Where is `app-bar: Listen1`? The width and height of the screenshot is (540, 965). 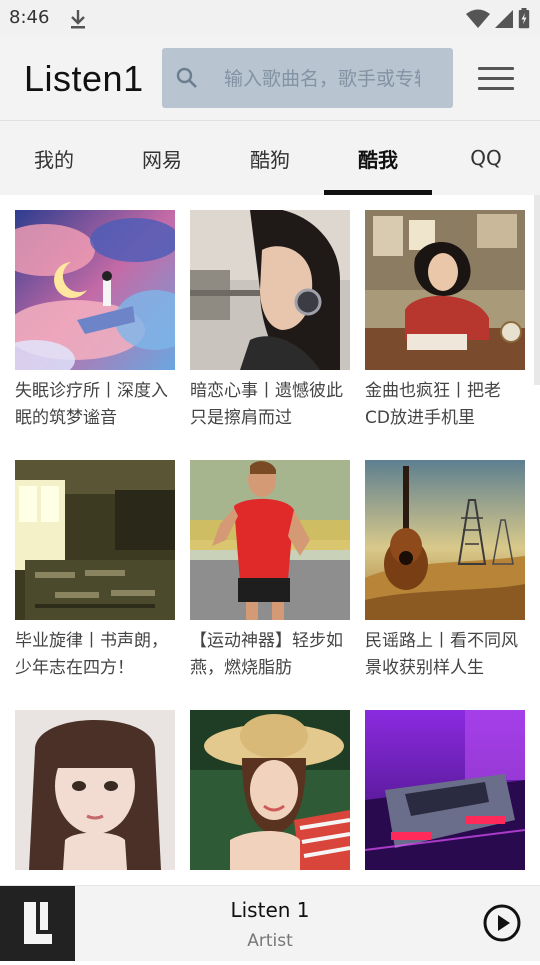 app-bar: Listen1 is located at coordinates (270, 78).